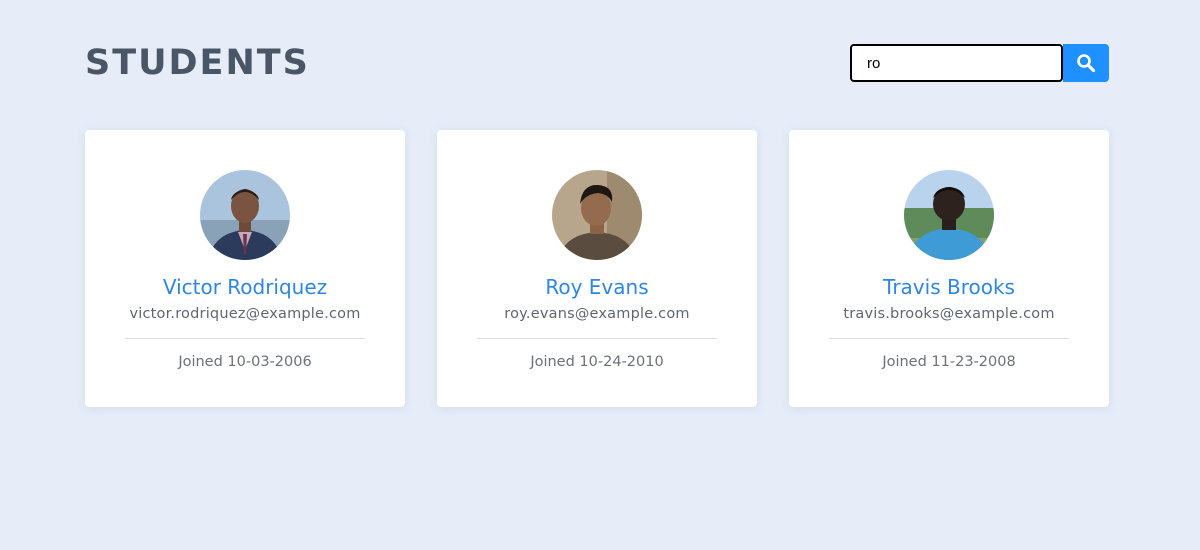 This screenshot has height=550, width=1200. I want to click on search-input, so click(956, 63).